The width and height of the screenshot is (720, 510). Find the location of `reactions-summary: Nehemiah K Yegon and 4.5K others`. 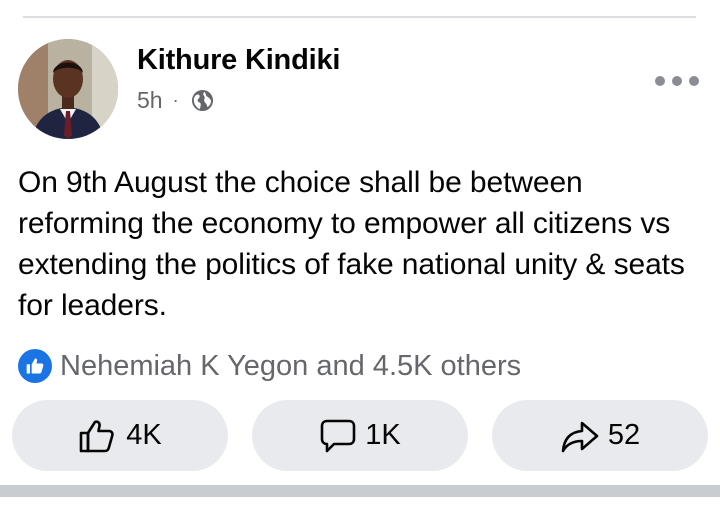

reactions-summary: Nehemiah K Yegon and 4.5K others is located at coordinates (269, 366).